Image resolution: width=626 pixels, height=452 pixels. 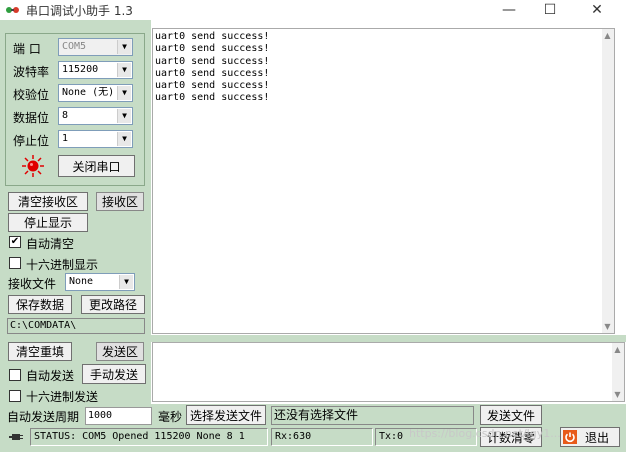 What do you see at coordinates (550, 10) in the screenshot?
I see `maximize-button: ☐` at bounding box center [550, 10].